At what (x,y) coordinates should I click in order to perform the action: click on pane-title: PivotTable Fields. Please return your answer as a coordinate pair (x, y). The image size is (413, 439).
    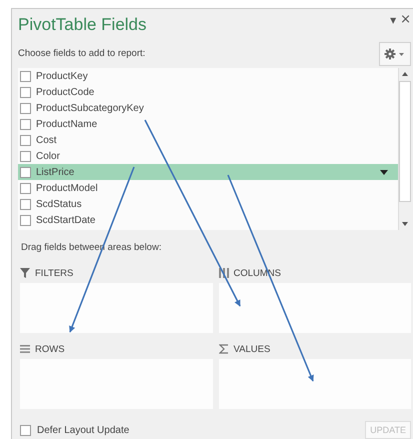
    Looking at the image, I should click on (82, 24).